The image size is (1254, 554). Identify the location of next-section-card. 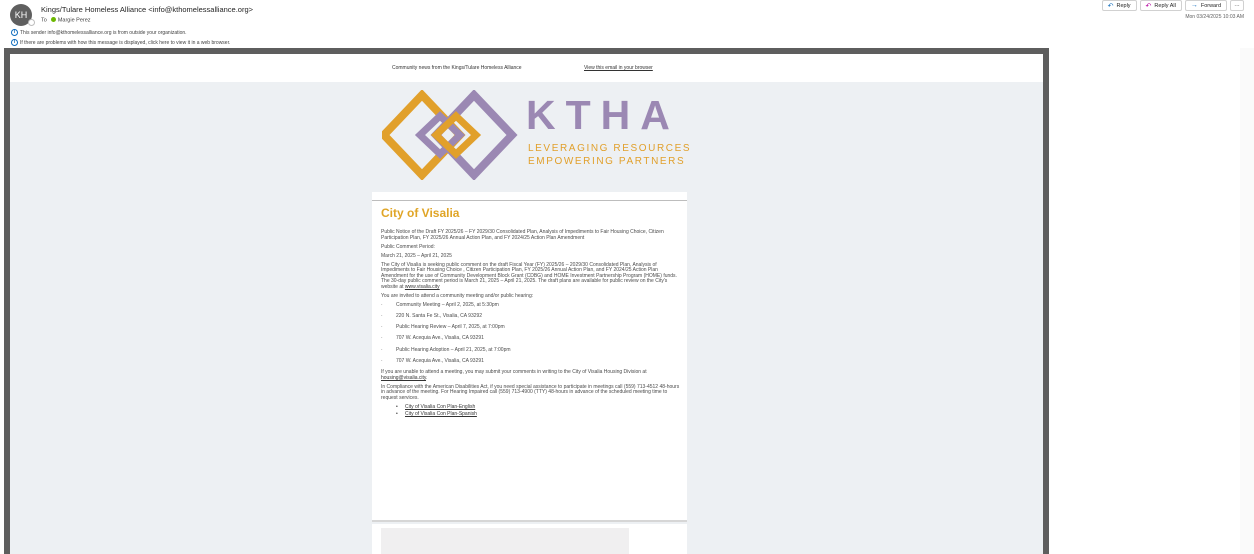
(529, 539).